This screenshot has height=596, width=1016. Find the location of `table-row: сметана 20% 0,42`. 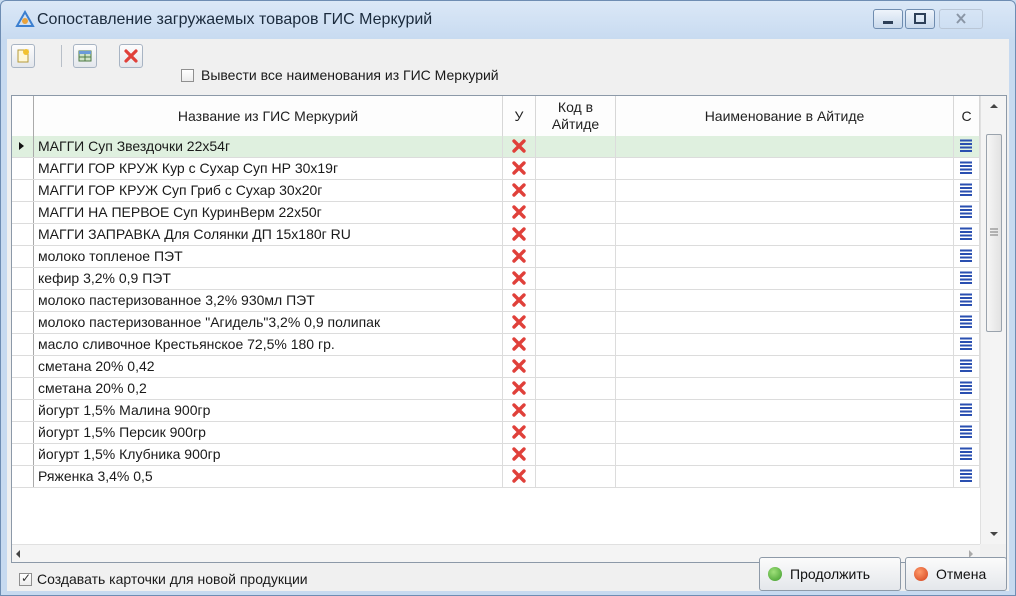

table-row: сметана 20% 0,42 is located at coordinates (496, 367).